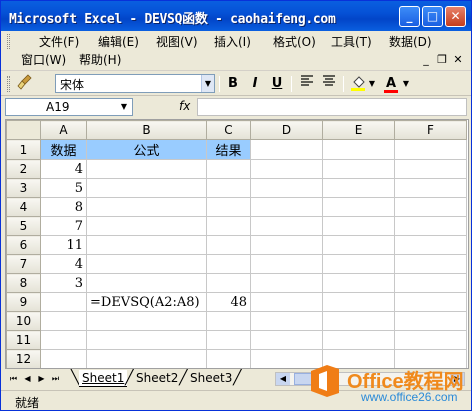 This screenshot has height=411, width=472. What do you see at coordinates (146, 149) in the screenshot?
I see `cell: 公式` at bounding box center [146, 149].